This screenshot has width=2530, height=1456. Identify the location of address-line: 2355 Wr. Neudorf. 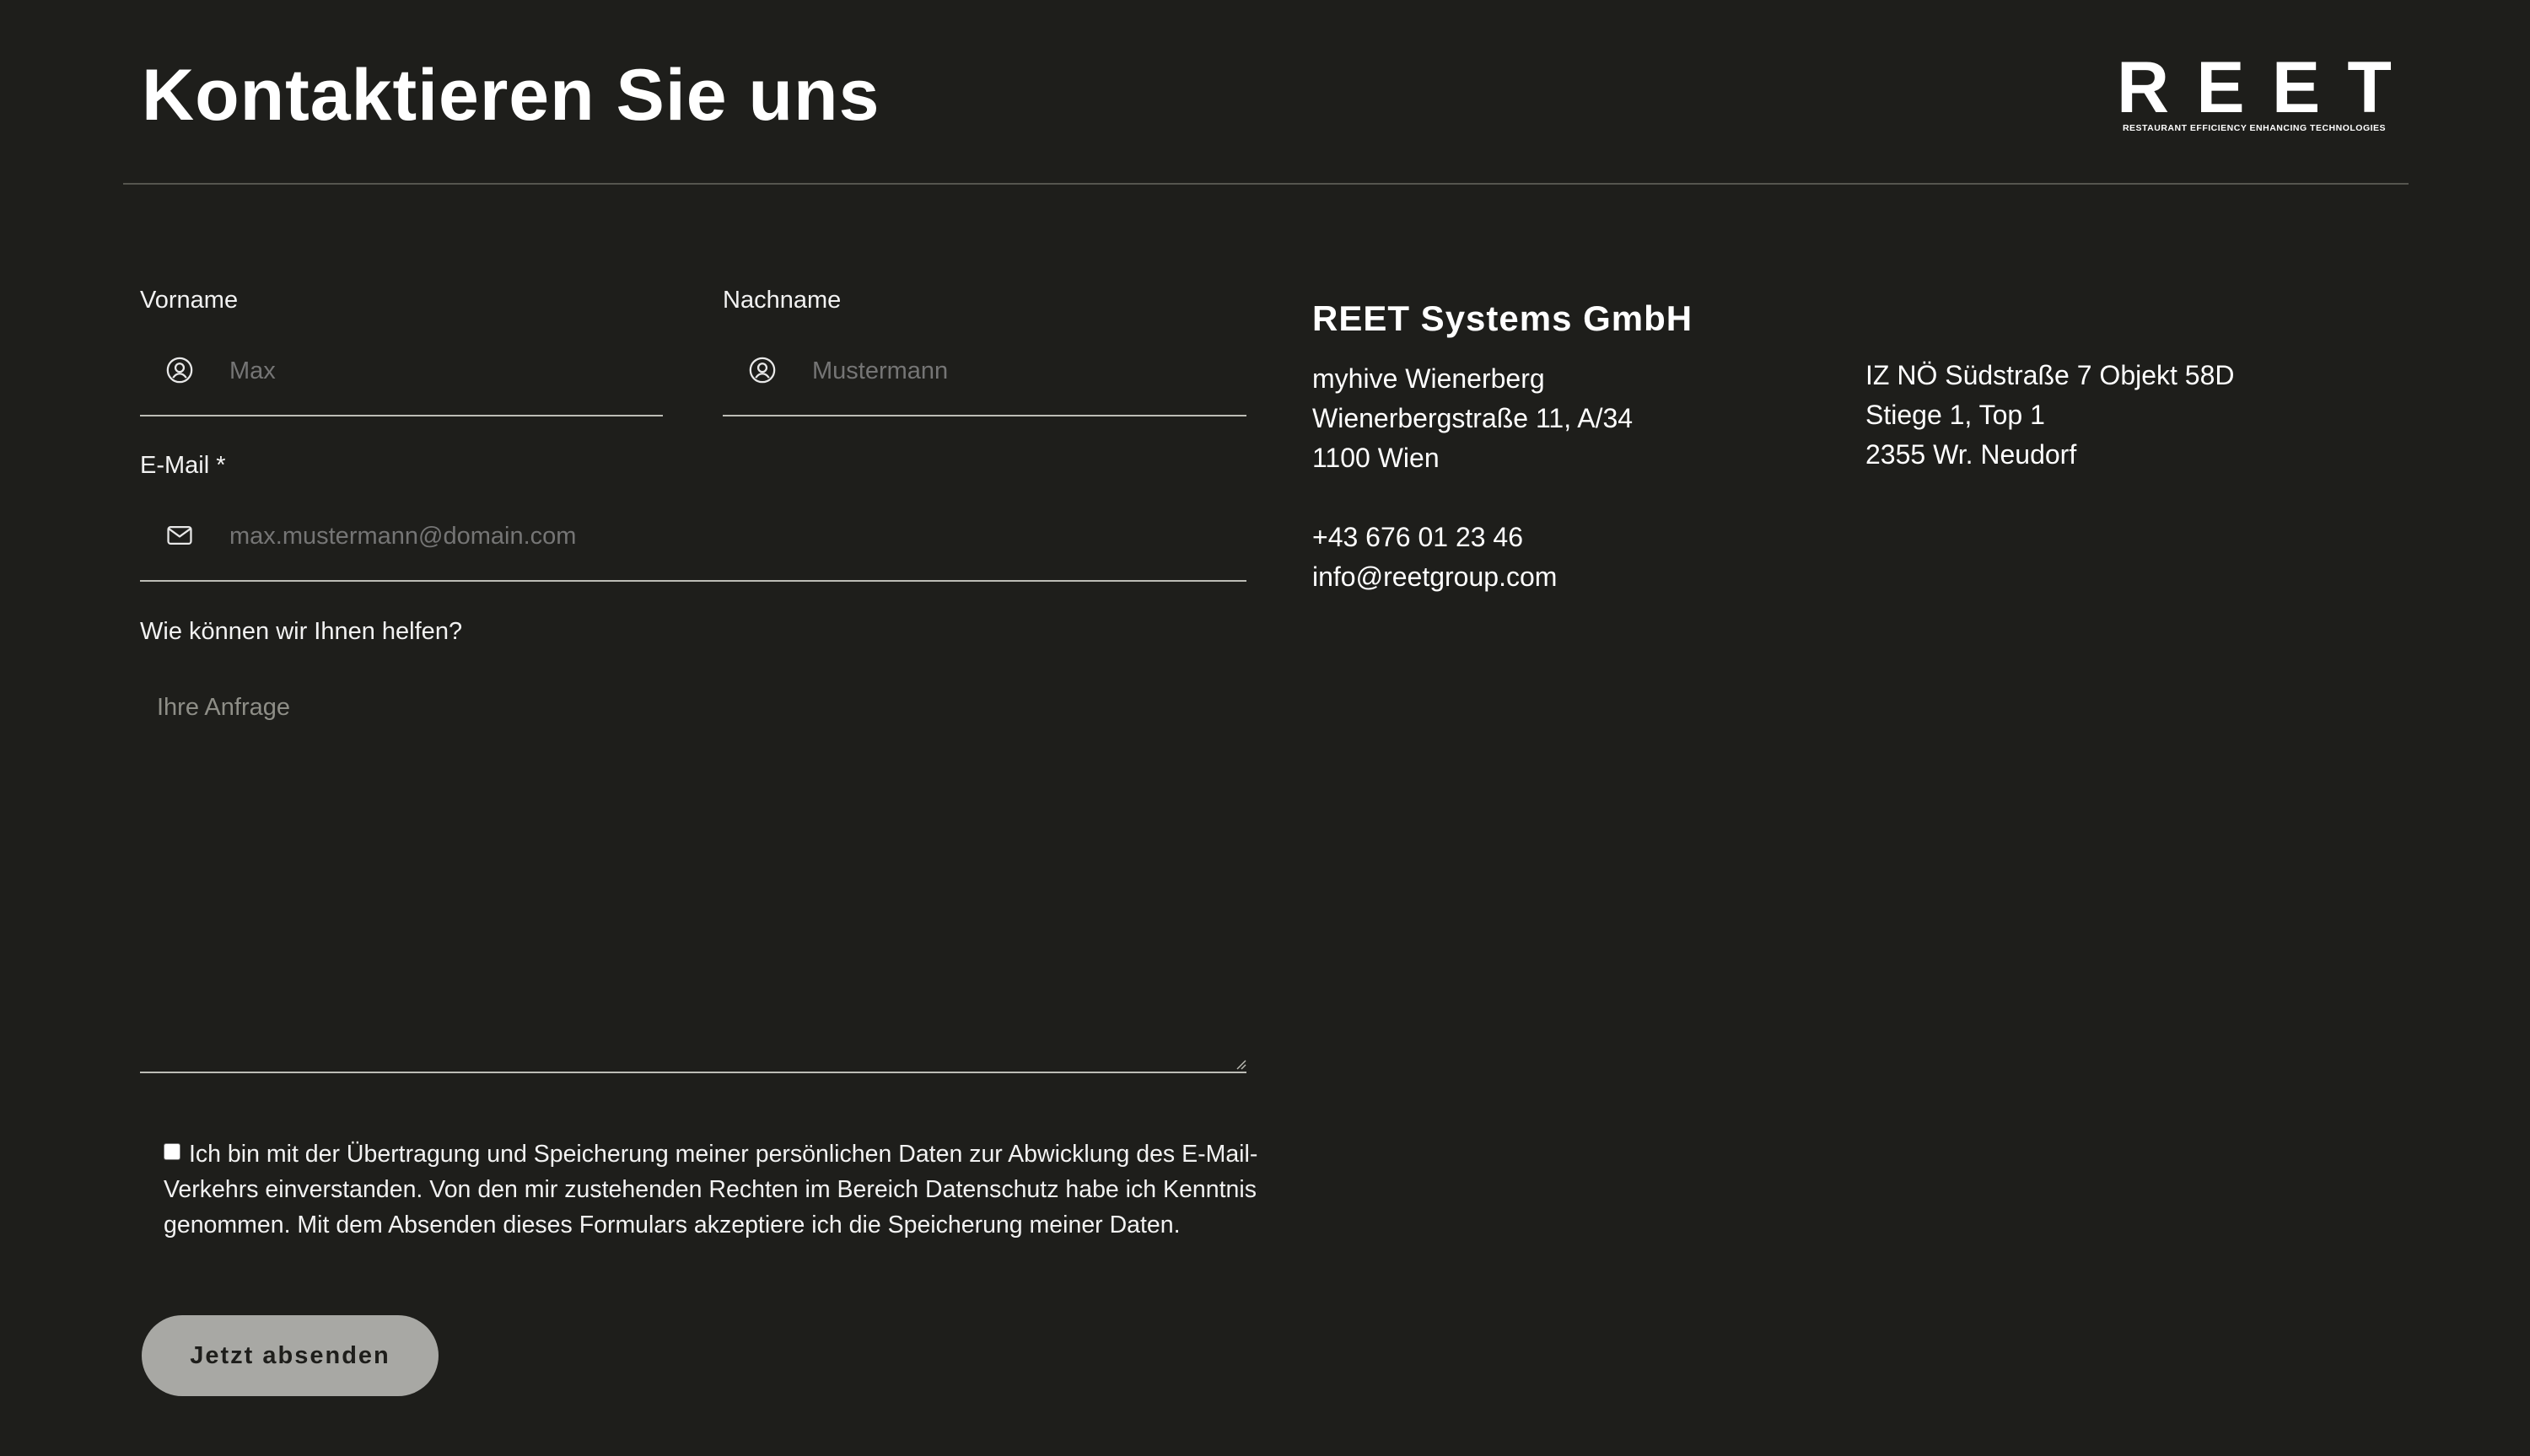
(1971, 454).